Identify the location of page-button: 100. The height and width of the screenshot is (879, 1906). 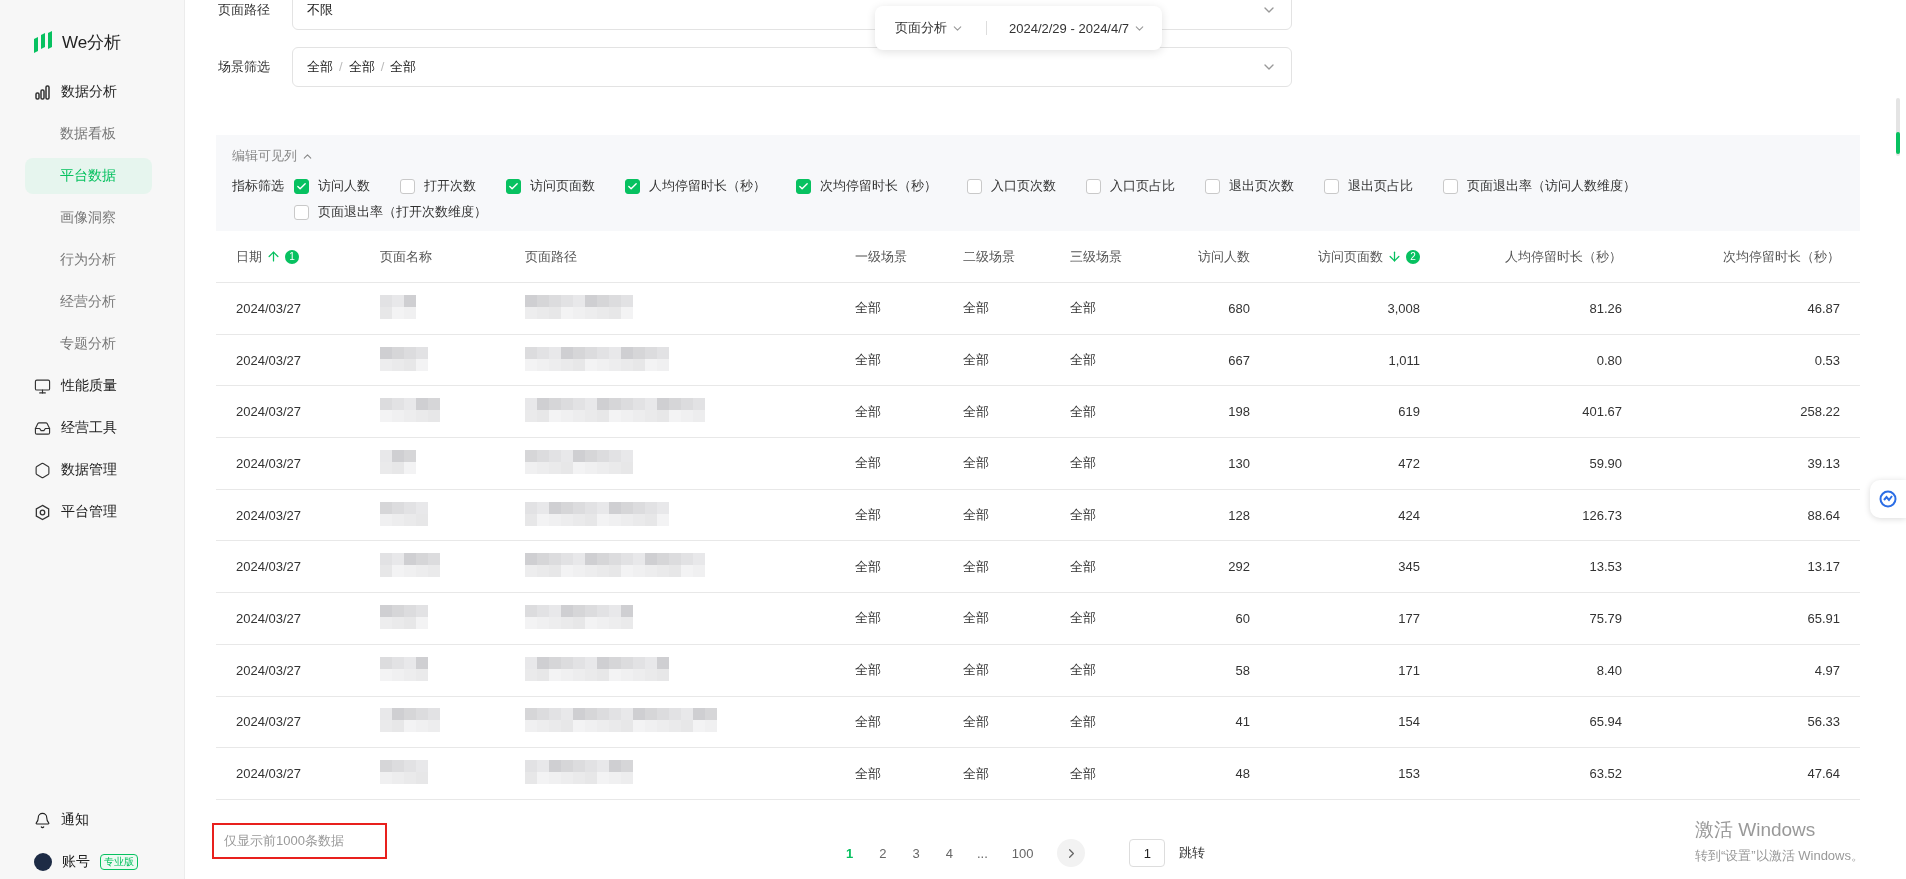
(1022, 853).